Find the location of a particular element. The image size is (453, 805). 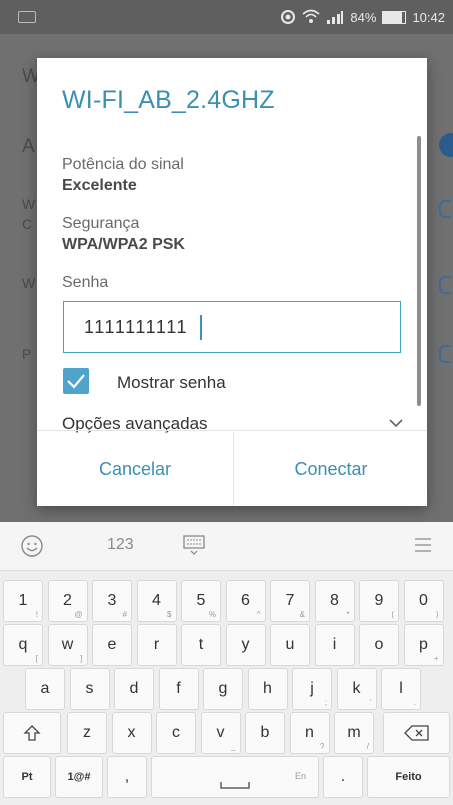

key-z: z is located at coordinates (87, 733).